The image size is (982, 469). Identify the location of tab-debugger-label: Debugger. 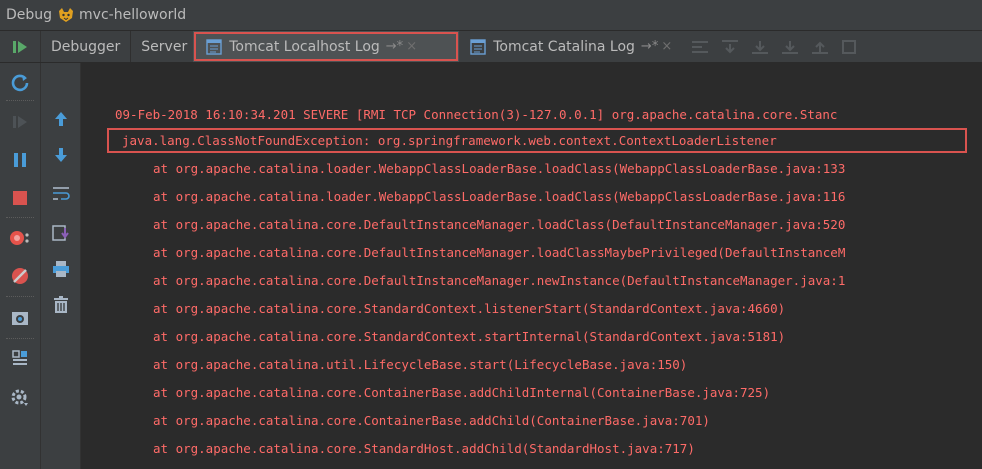
(86, 46).